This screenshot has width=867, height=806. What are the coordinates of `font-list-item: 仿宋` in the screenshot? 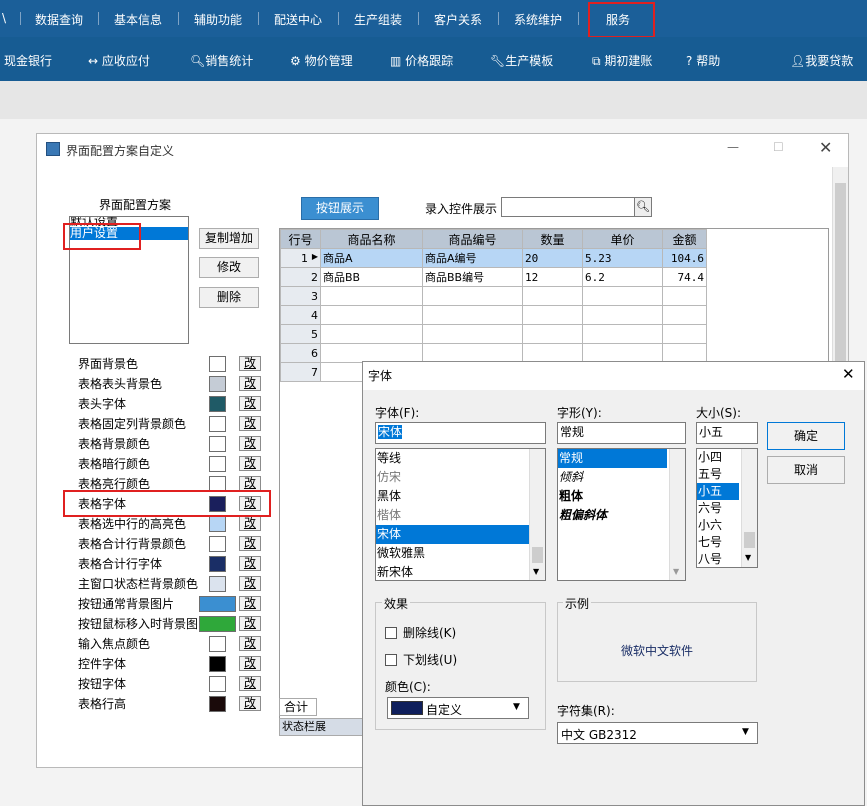 It's located at (460, 477).